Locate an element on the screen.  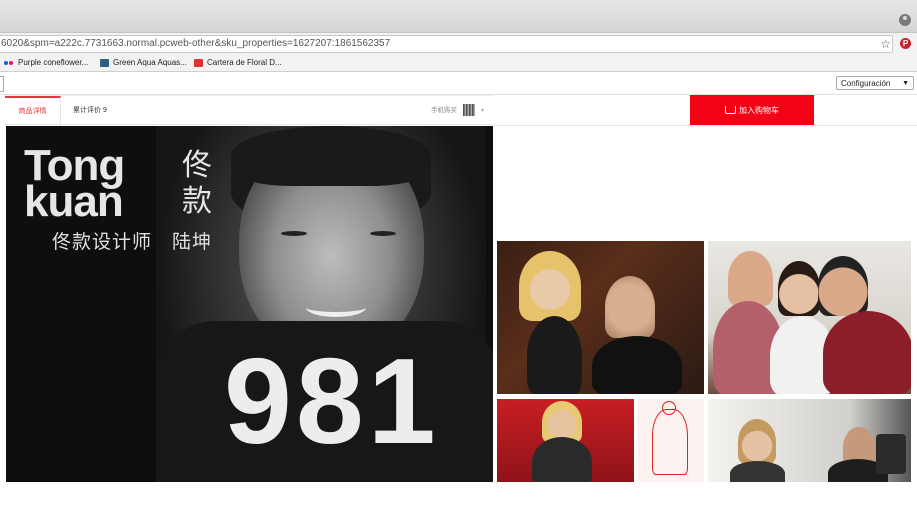
brand-line-2: kuan is located at coordinates (74, 201).